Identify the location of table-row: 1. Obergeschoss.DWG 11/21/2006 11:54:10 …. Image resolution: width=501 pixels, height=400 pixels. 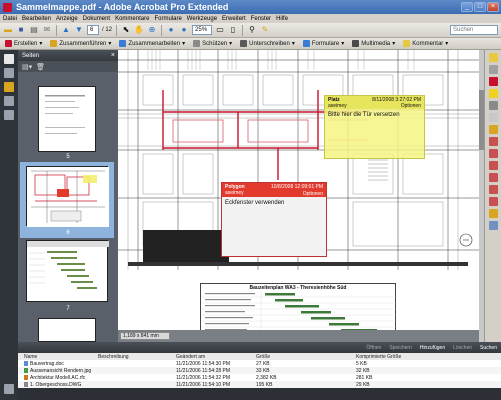
(259, 384).